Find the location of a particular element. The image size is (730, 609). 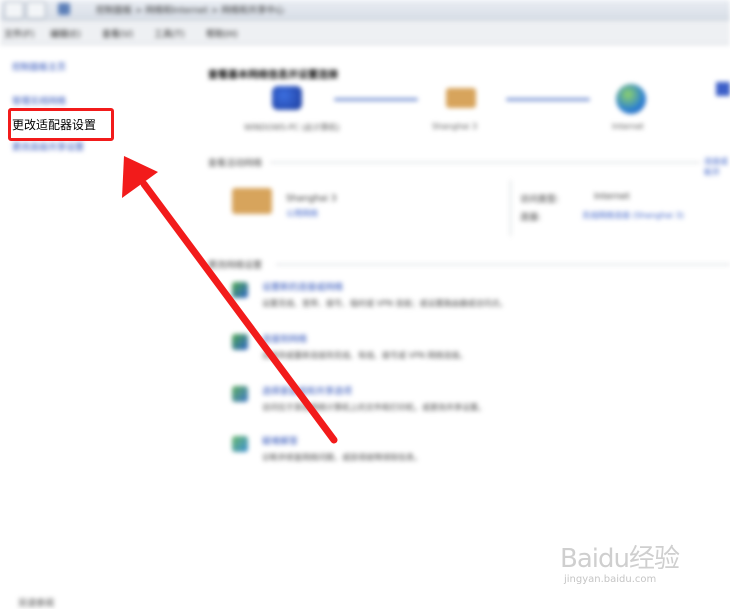

annotation-arrow is located at coordinates (230, 300).